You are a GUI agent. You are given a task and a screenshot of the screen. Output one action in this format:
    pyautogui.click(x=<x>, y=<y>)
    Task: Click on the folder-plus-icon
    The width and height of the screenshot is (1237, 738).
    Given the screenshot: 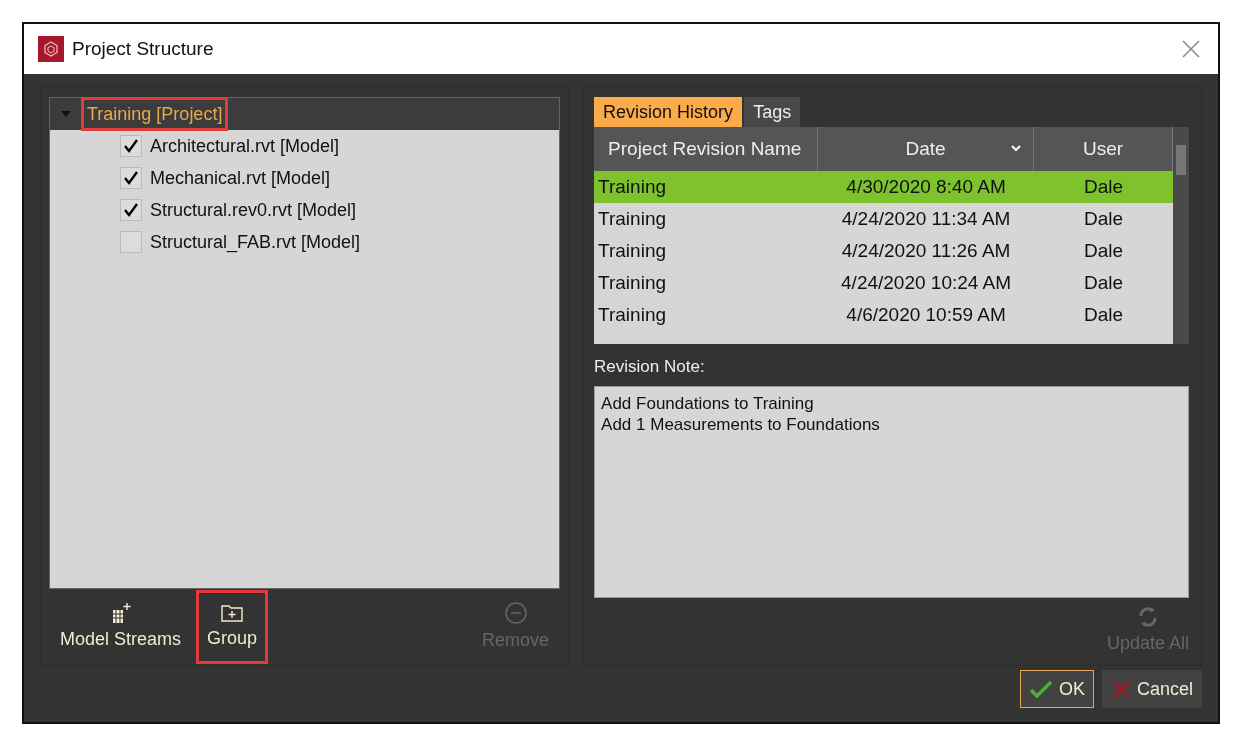 What is the action you would take?
    pyautogui.click(x=232, y=612)
    